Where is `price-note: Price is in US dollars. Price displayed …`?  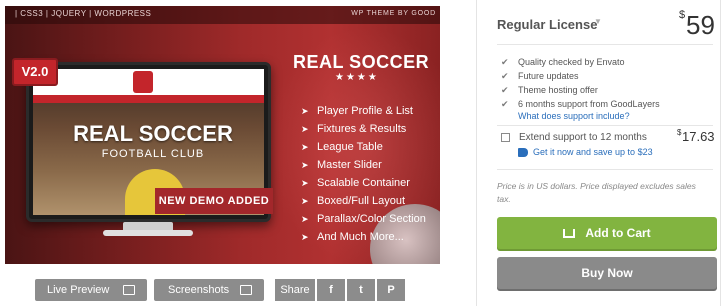
price-note: Price is in US dollars. Price displayed … is located at coordinates (596, 192).